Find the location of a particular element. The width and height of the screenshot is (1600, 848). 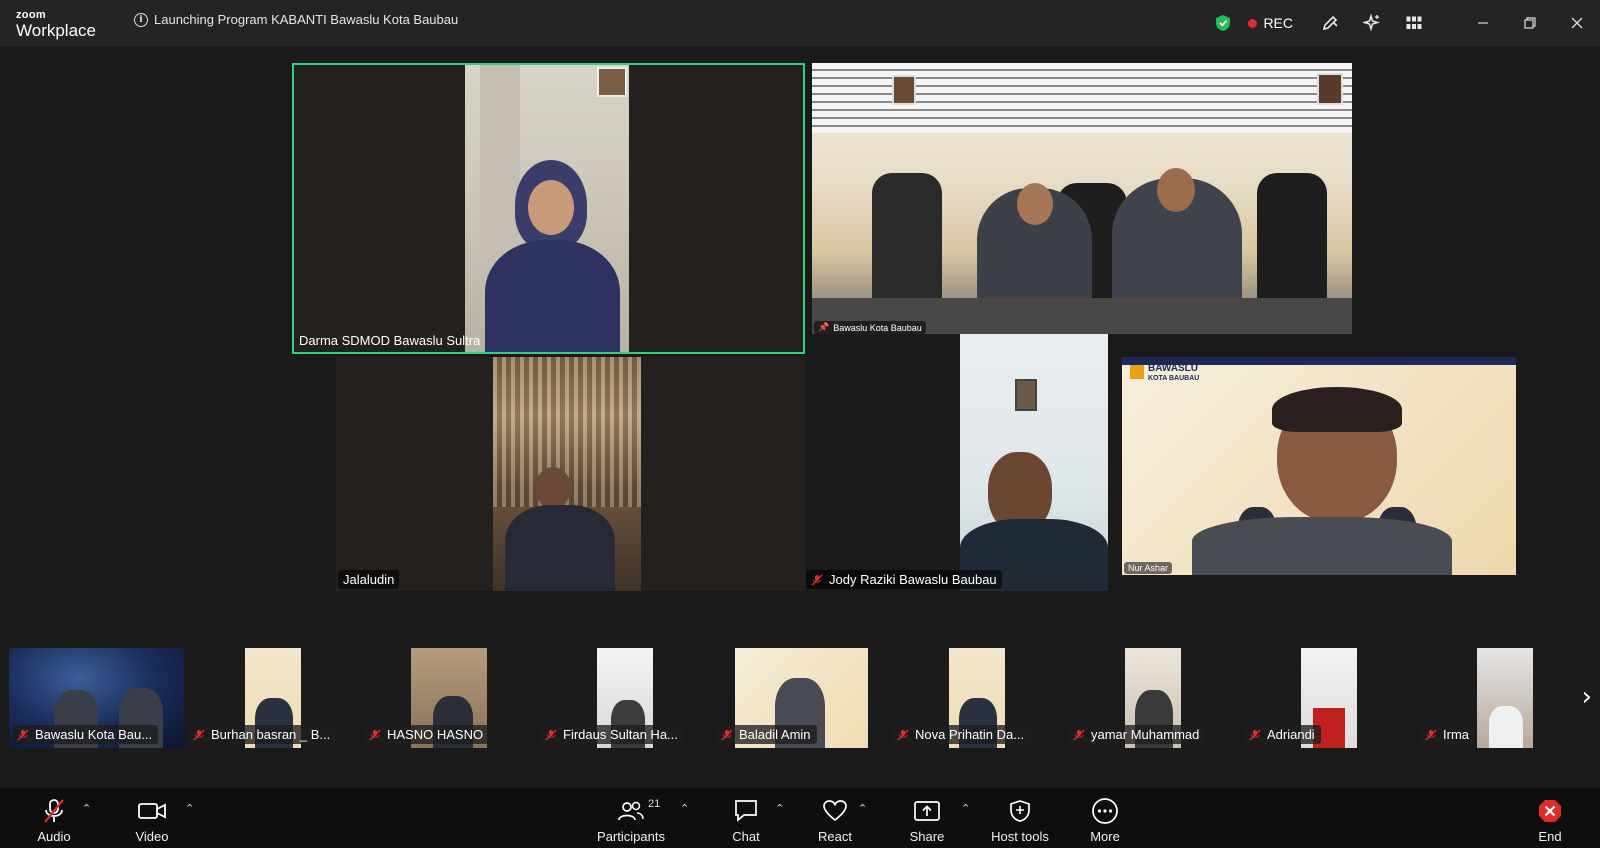

share-label: Share is located at coordinates (927, 836).